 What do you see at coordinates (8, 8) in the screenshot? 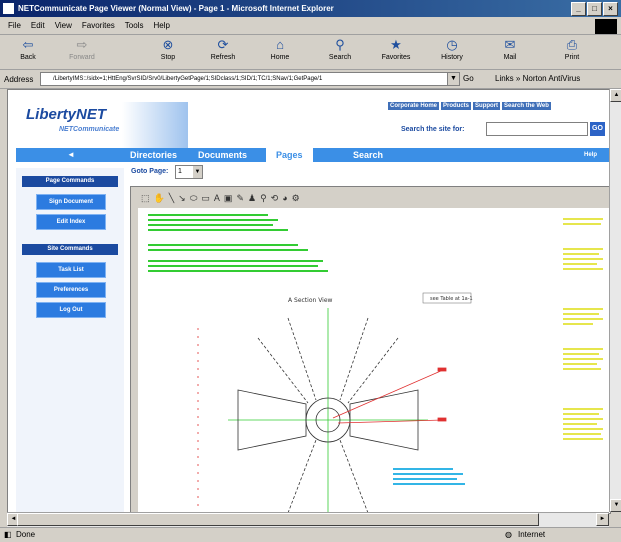
I see `ie-app-icon` at bounding box center [8, 8].